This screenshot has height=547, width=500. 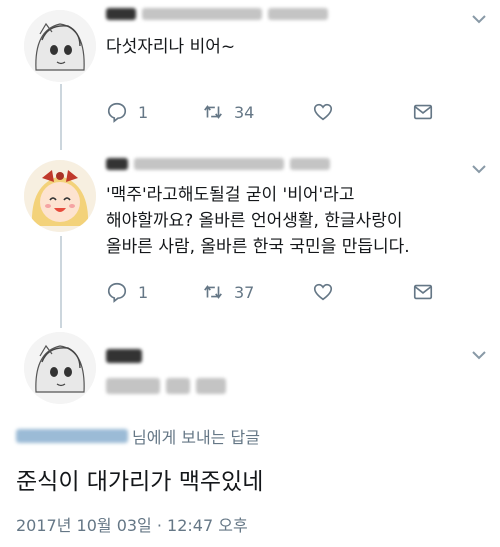 What do you see at coordinates (140, 482) in the screenshot?
I see `focused-tweet-text: 준식이 대가리가 맥주있네` at bounding box center [140, 482].